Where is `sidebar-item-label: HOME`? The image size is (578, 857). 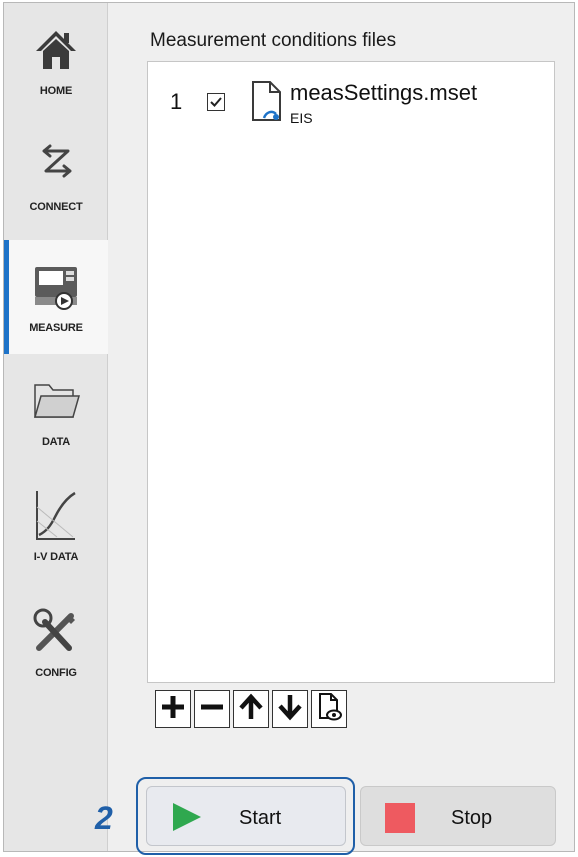
sidebar-item-label: HOME is located at coordinates (56, 91).